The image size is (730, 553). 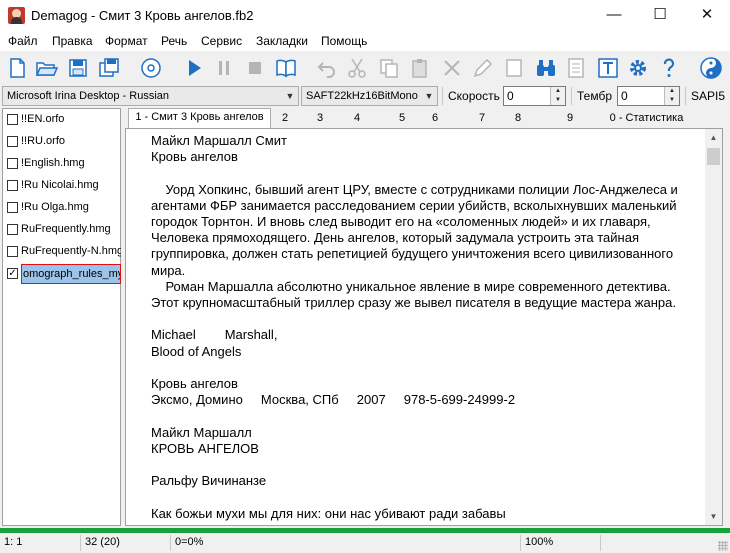 What do you see at coordinates (576, 68) in the screenshot?
I see `document-icon` at bounding box center [576, 68].